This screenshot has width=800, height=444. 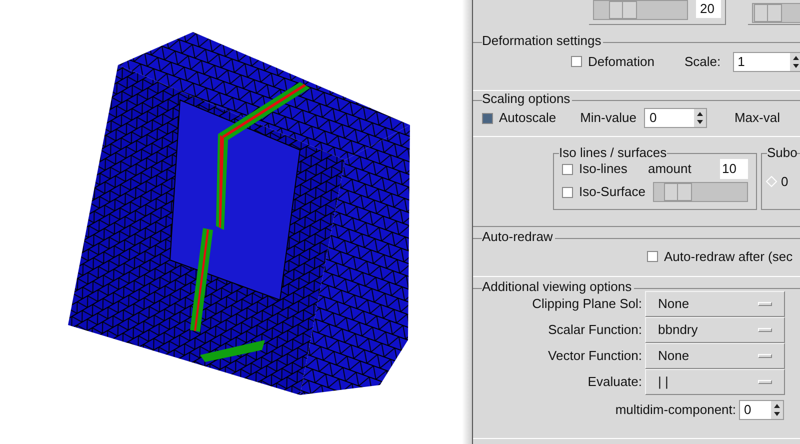 What do you see at coordinates (558, 287) in the screenshot?
I see `group-title: Additional viewing options` at bounding box center [558, 287].